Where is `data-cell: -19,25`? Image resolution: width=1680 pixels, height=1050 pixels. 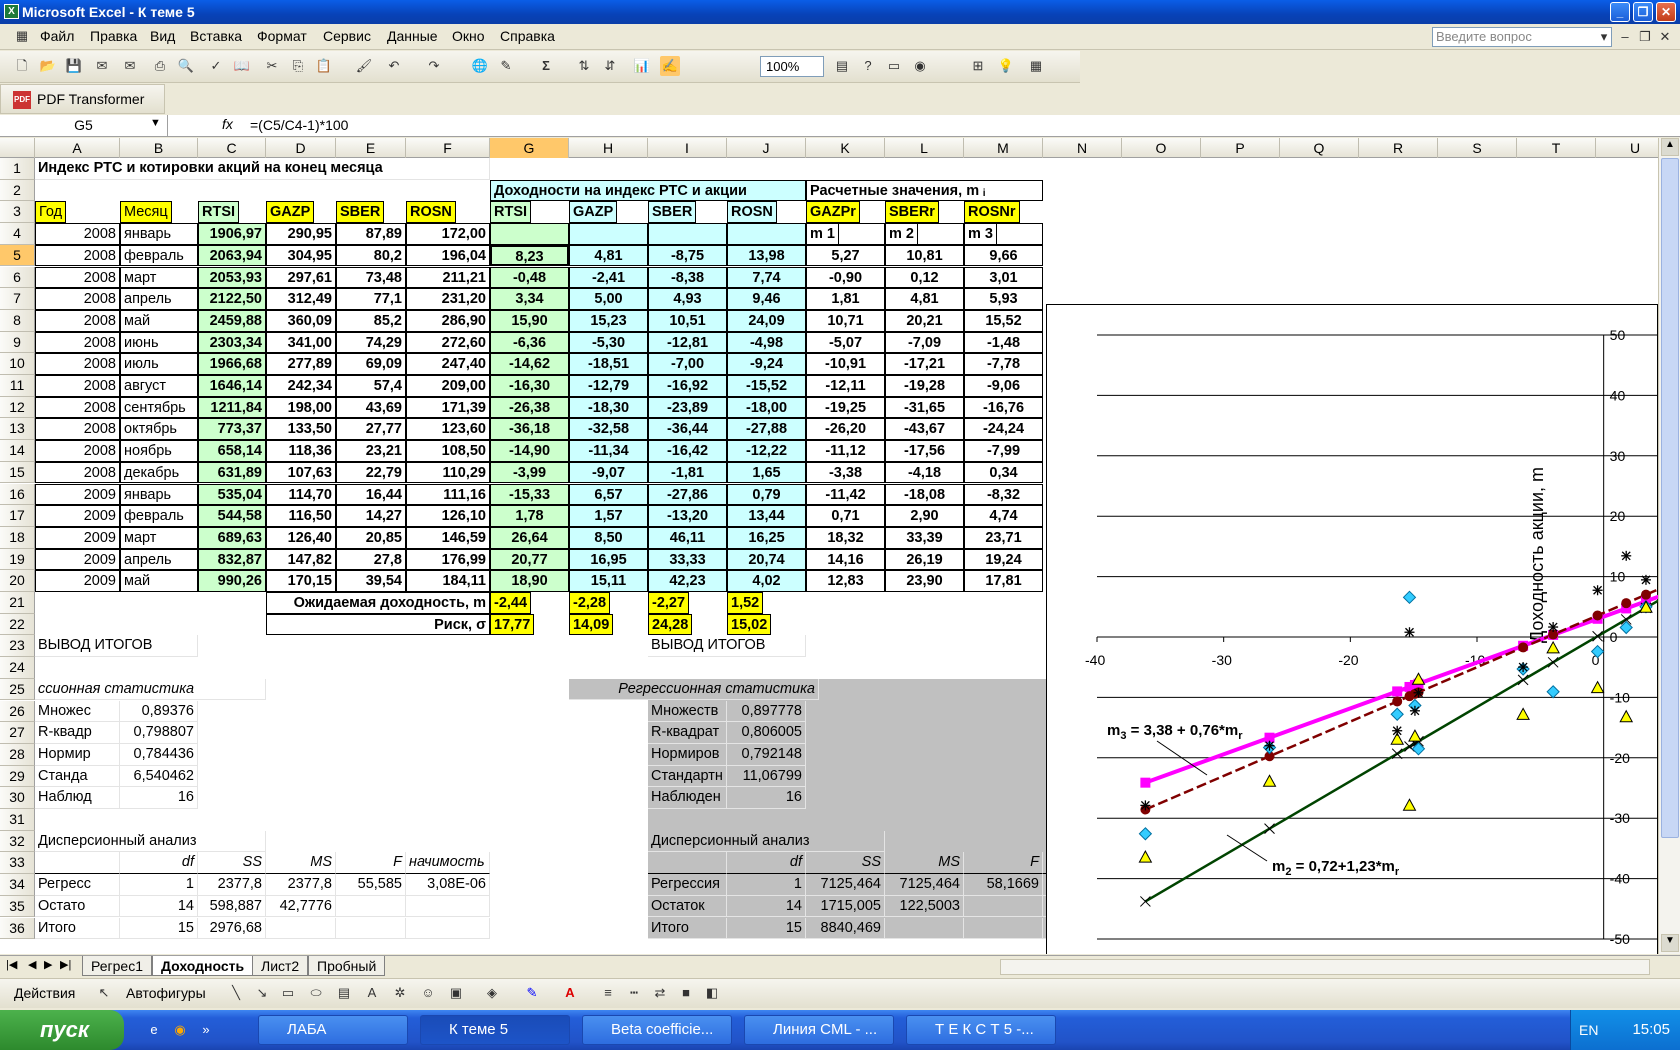
data-cell: -19,25 is located at coordinates (845, 407).